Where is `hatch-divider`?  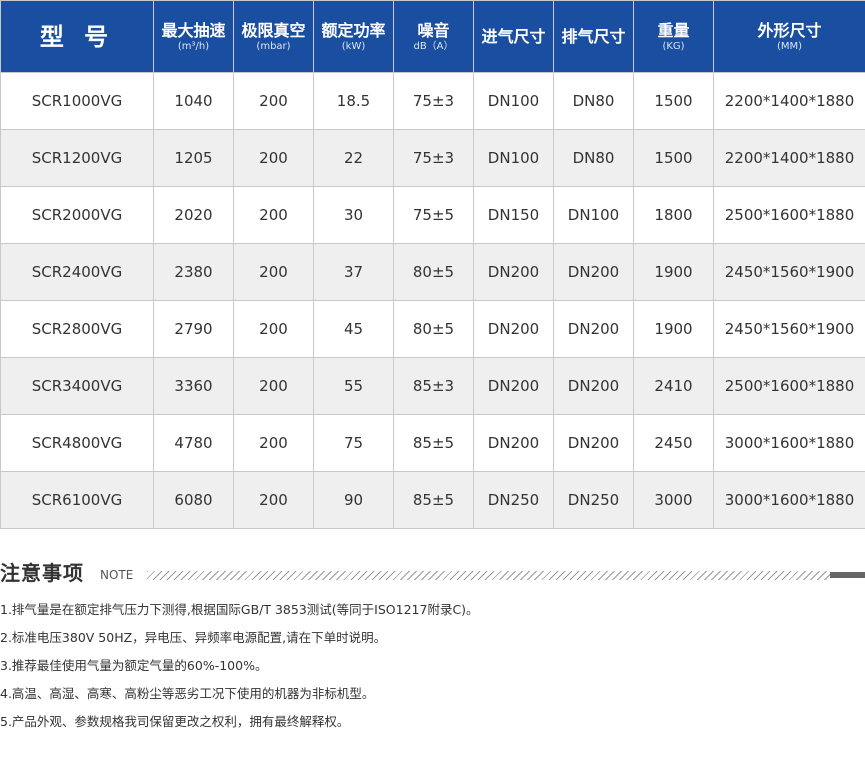 hatch-divider is located at coordinates (488, 575).